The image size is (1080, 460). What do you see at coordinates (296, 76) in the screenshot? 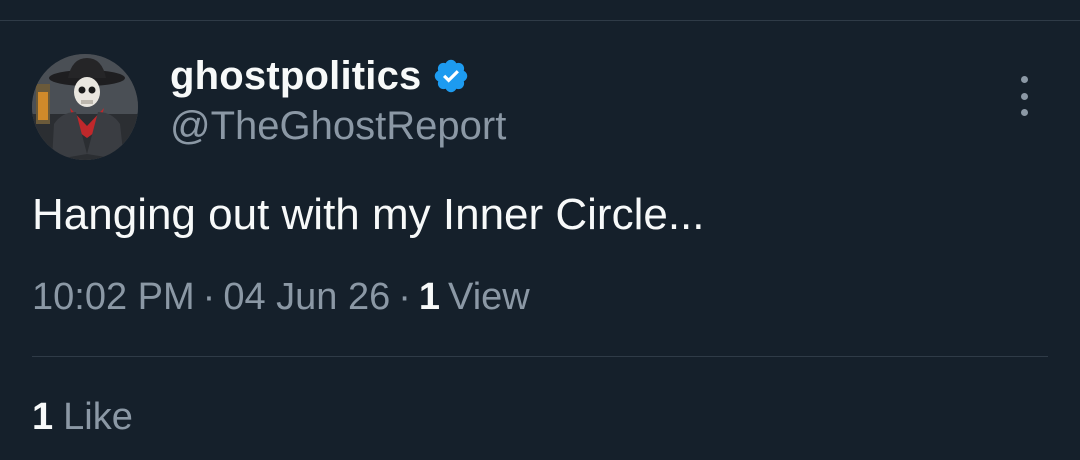
I see `display-name: ghostpolitics` at bounding box center [296, 76].